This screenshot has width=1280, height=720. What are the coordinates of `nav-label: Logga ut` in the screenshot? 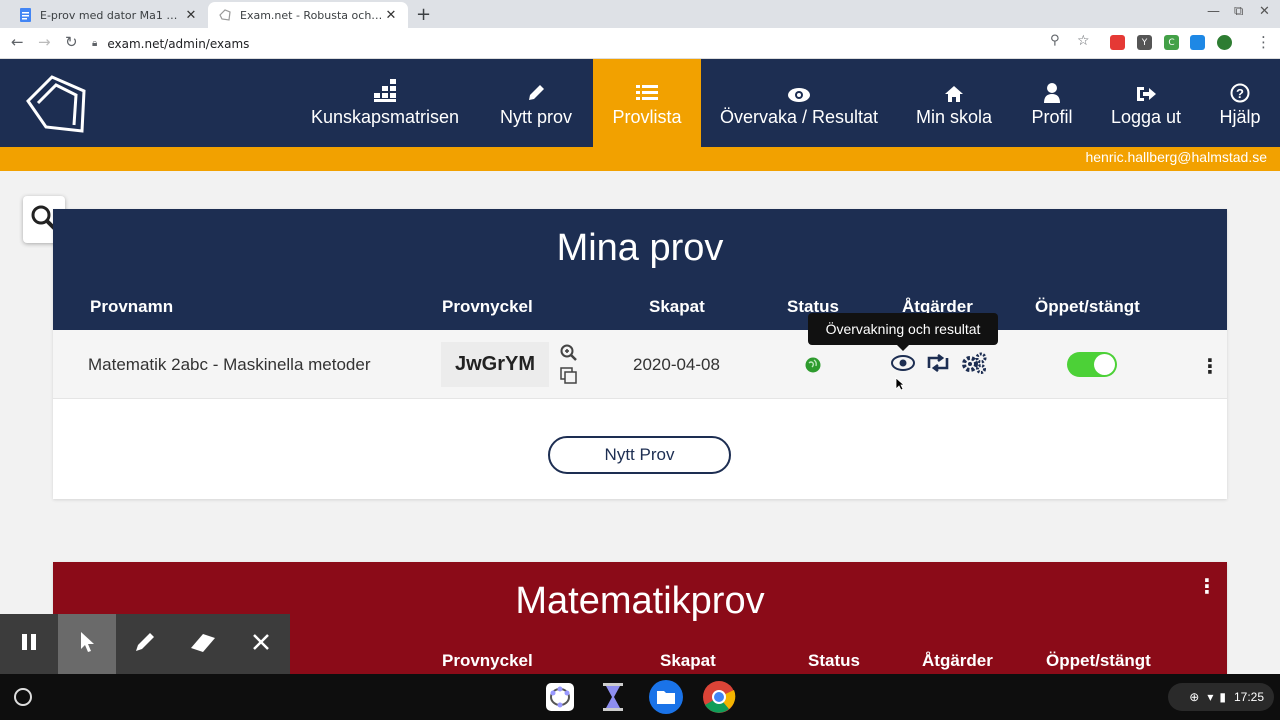 It's located at (1146, 116).